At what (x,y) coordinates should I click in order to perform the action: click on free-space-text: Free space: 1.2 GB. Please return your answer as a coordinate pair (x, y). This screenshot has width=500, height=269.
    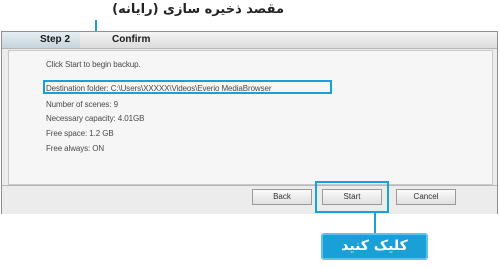
    Looking at the image, I should click on (80, 133).